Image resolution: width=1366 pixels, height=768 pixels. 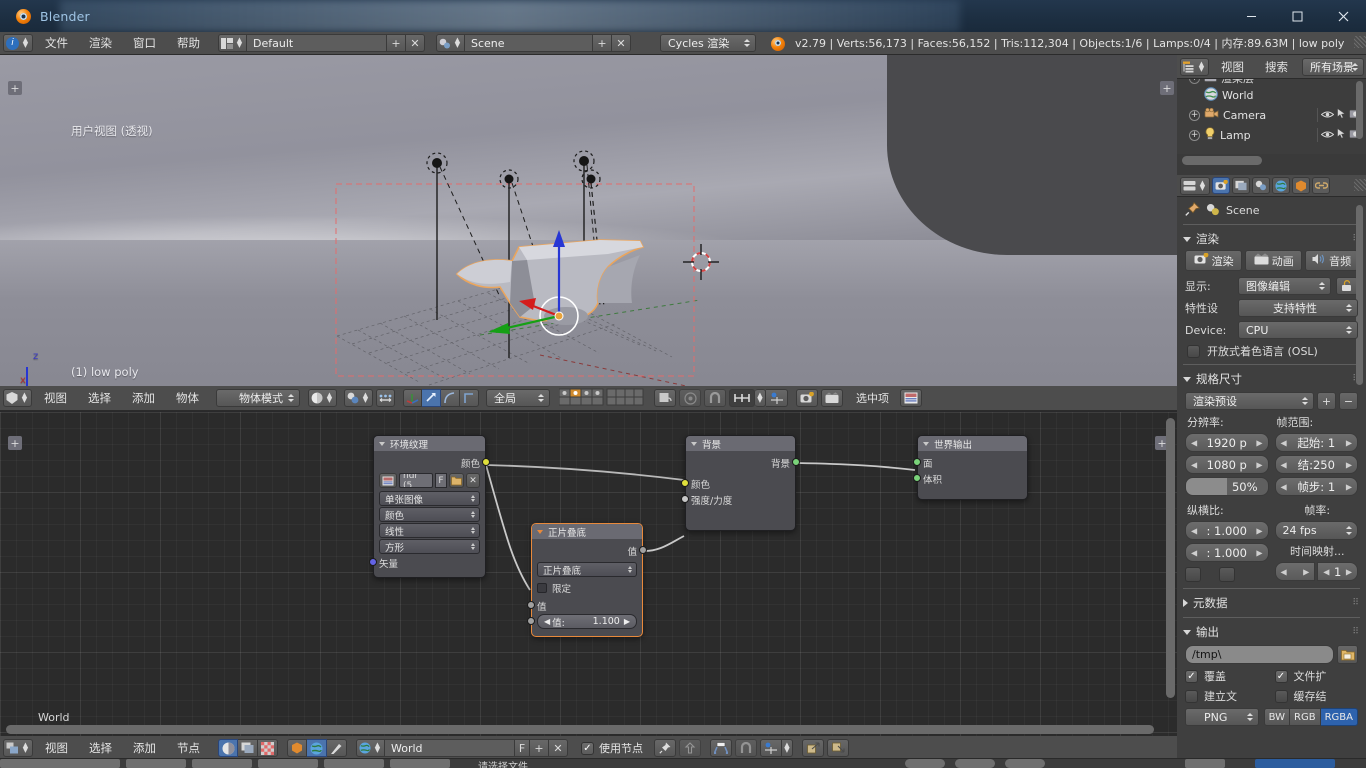 What do you see at coordinates (1227, 574) in the screenshot?
I see `crop-checkbox-icon` at bounding box center [1227, 574].